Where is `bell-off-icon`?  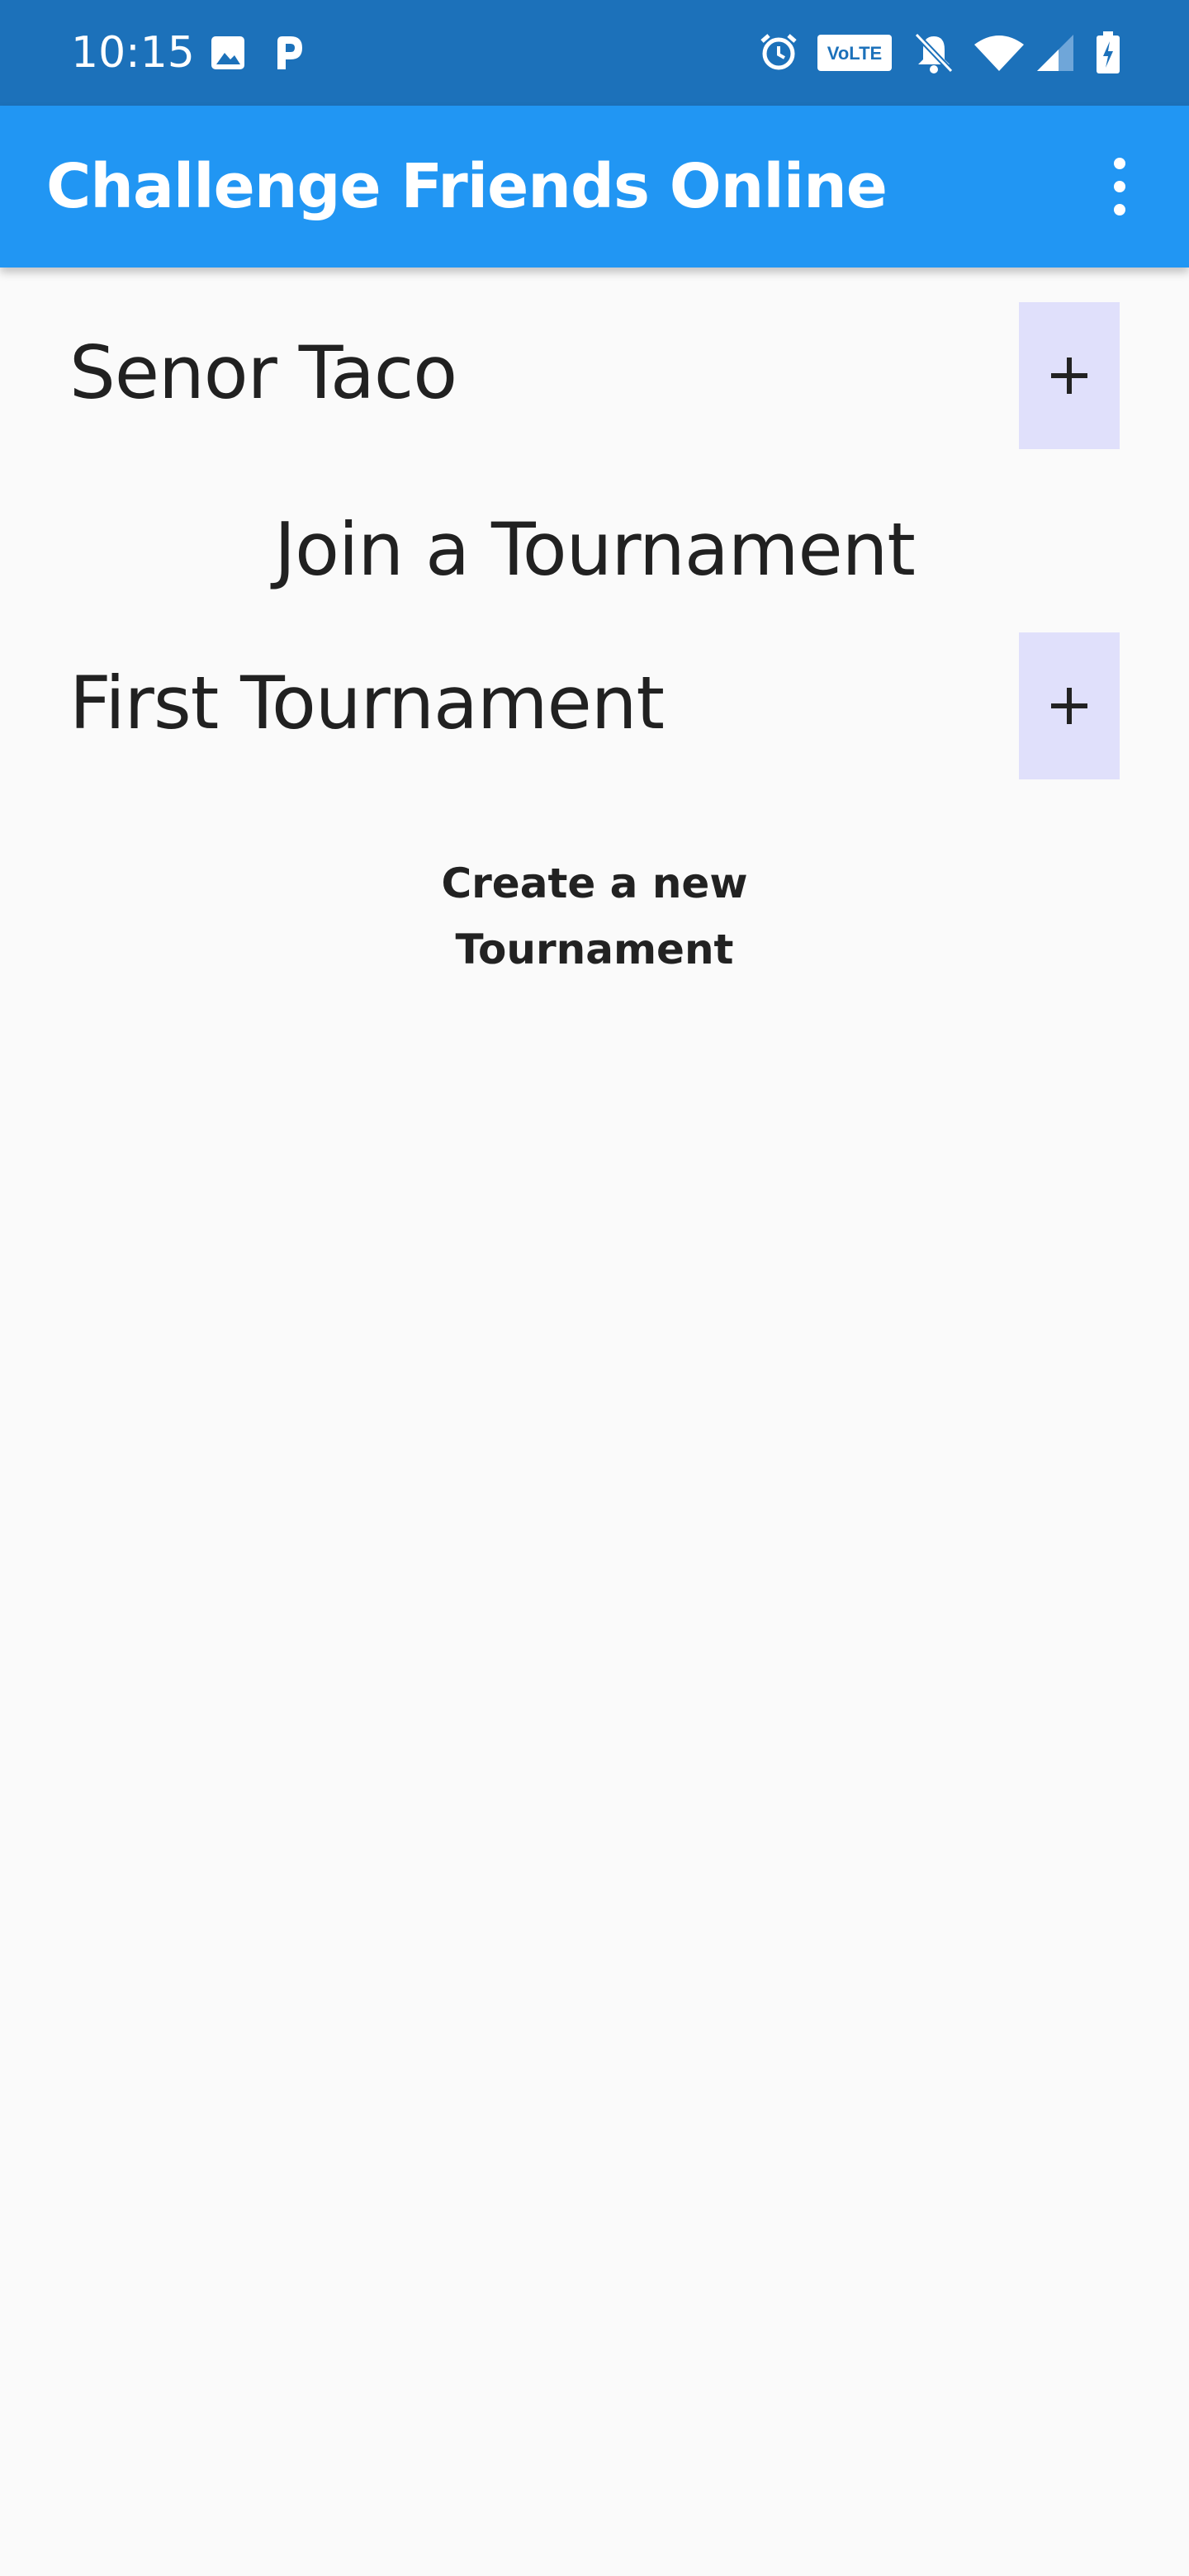
bell-off-icon is located at coordinates (934, 54).